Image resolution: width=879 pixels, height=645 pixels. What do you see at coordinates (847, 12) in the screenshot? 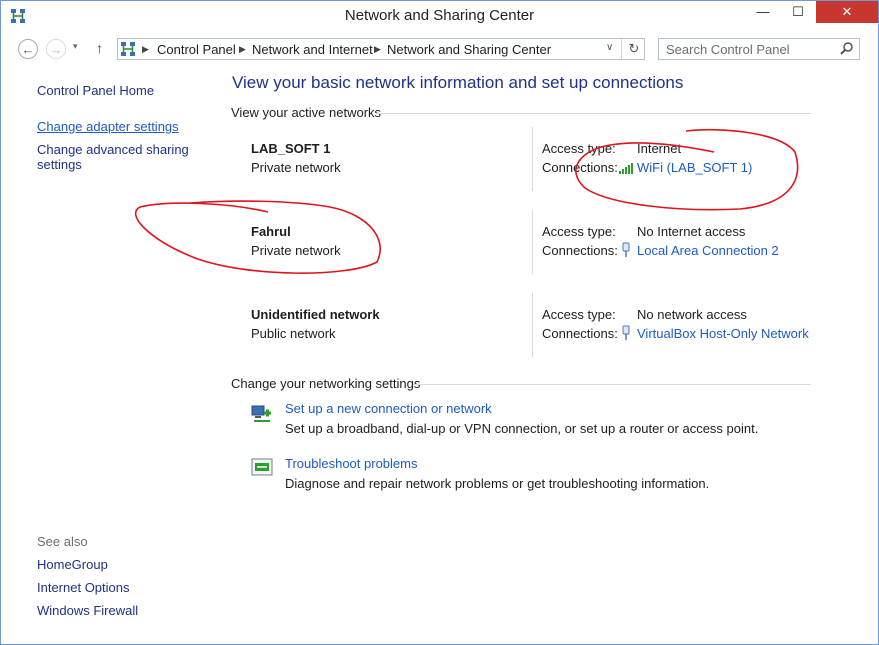
I see `close-button: ✕` at bounding box center [847, 12].